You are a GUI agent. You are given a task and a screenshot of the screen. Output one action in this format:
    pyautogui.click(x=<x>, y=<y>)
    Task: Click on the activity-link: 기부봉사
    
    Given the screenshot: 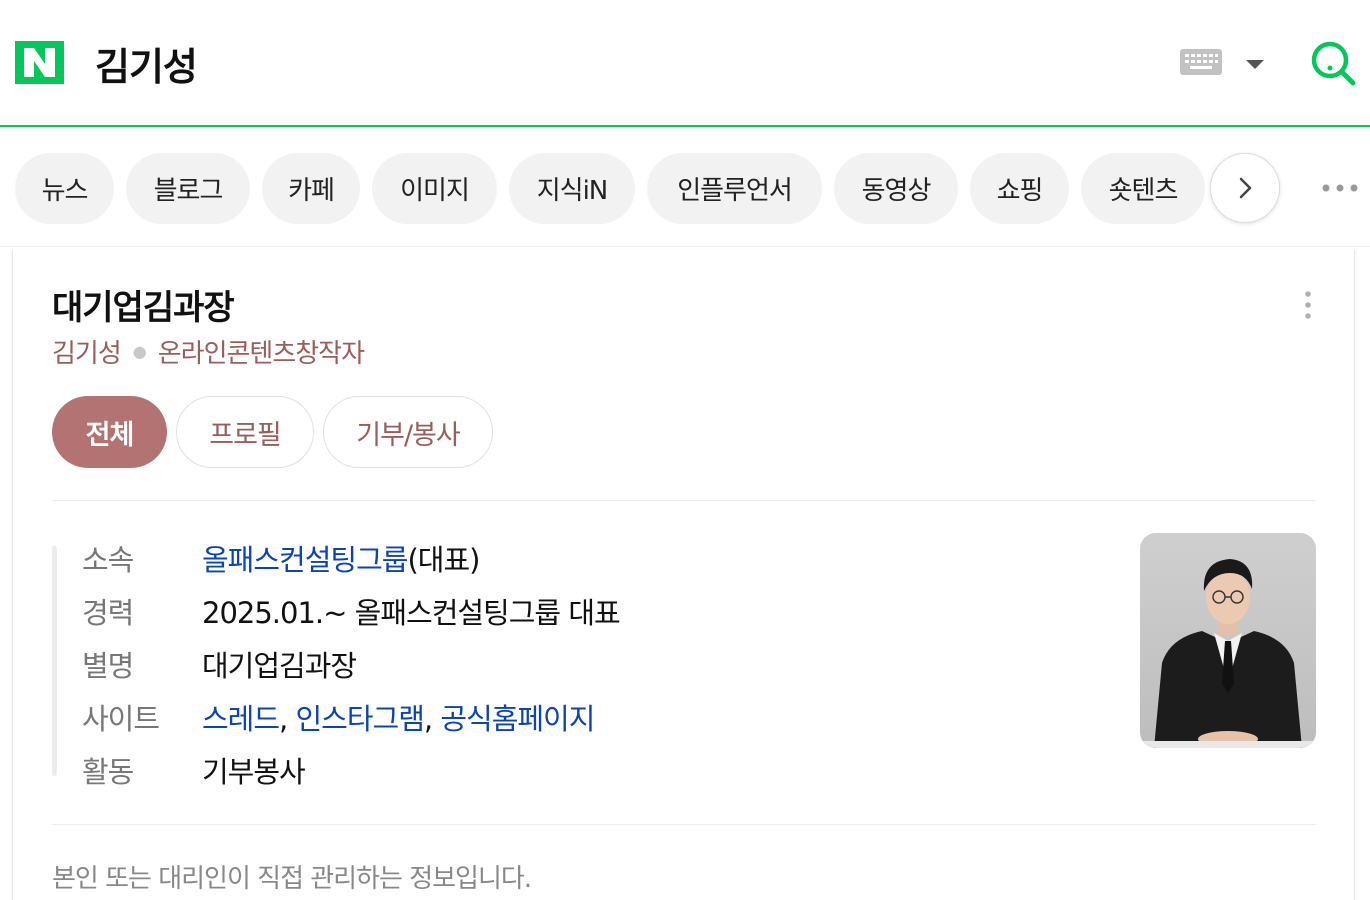 What is the action you would take?
    pyautogui.click(x=254, y=770)
    